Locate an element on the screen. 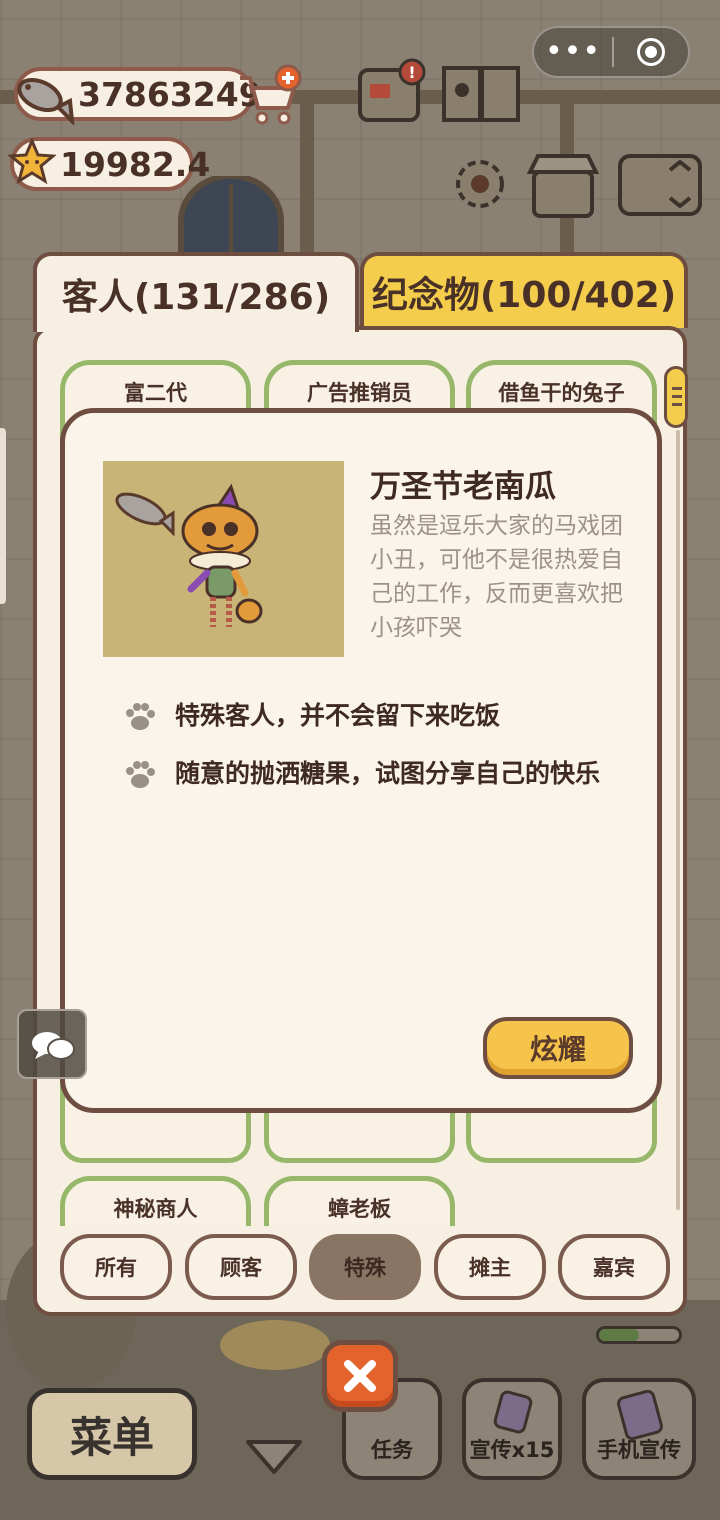  phone-promote-button: 手机宣传 is located at coordinates (639, 1429).